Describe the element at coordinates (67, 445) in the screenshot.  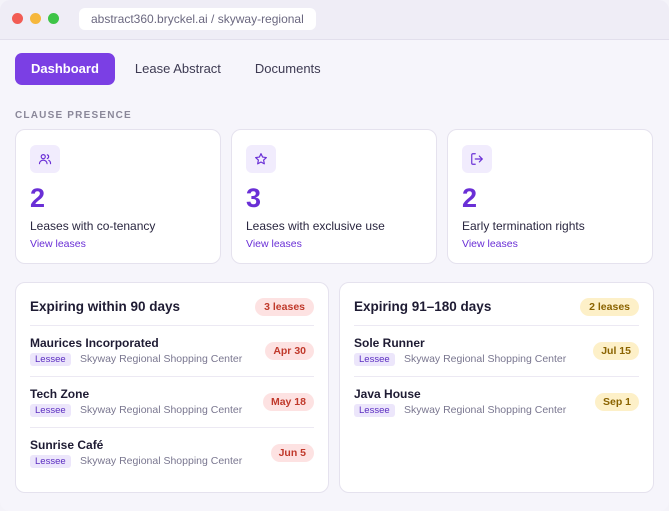
I see `tenant-name: Sunrise Café` at that location.